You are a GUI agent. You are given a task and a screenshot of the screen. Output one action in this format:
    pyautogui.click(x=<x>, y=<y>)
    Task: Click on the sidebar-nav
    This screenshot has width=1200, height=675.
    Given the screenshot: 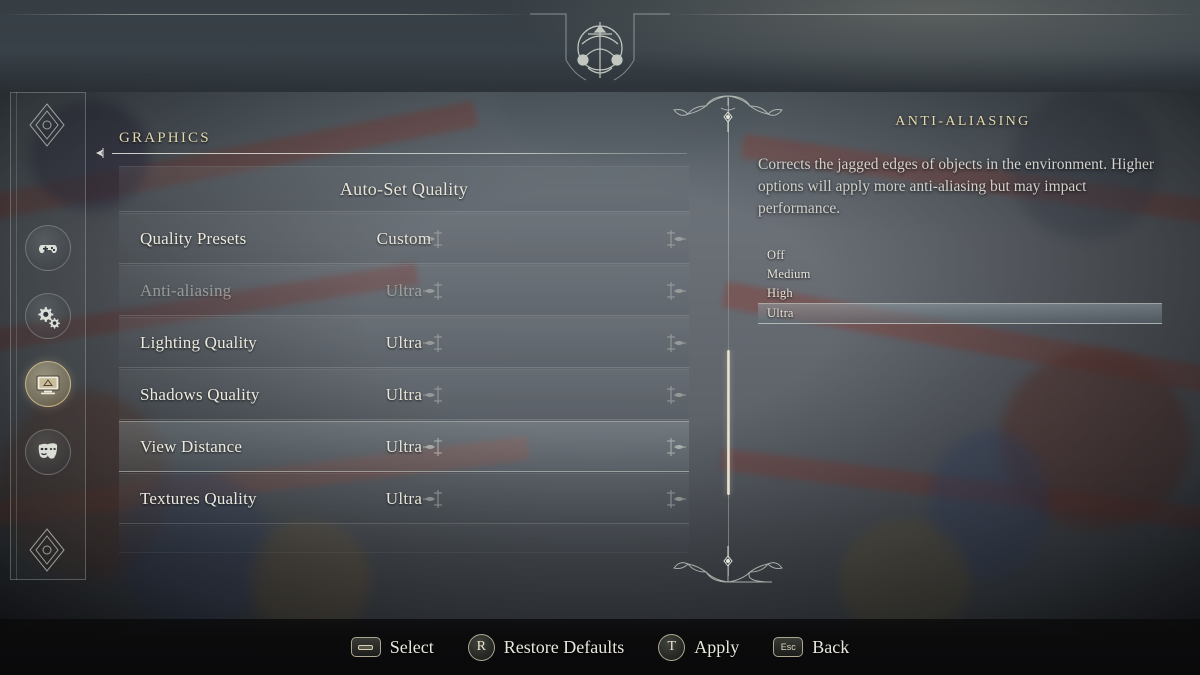 What is the action you would take?
    pyautogui.click(x=48, y=350)
    